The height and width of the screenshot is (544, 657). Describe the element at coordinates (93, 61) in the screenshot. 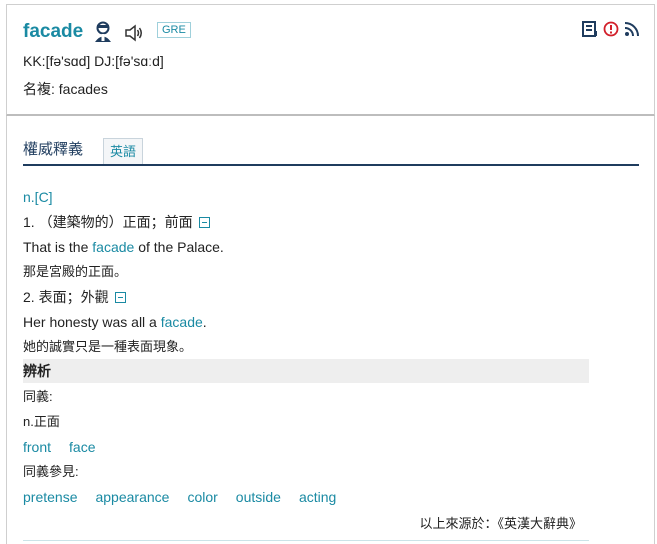

I see `pronunciation: KK:[fə'sɑd] DJ:[fə'sɑːd]` at that location.